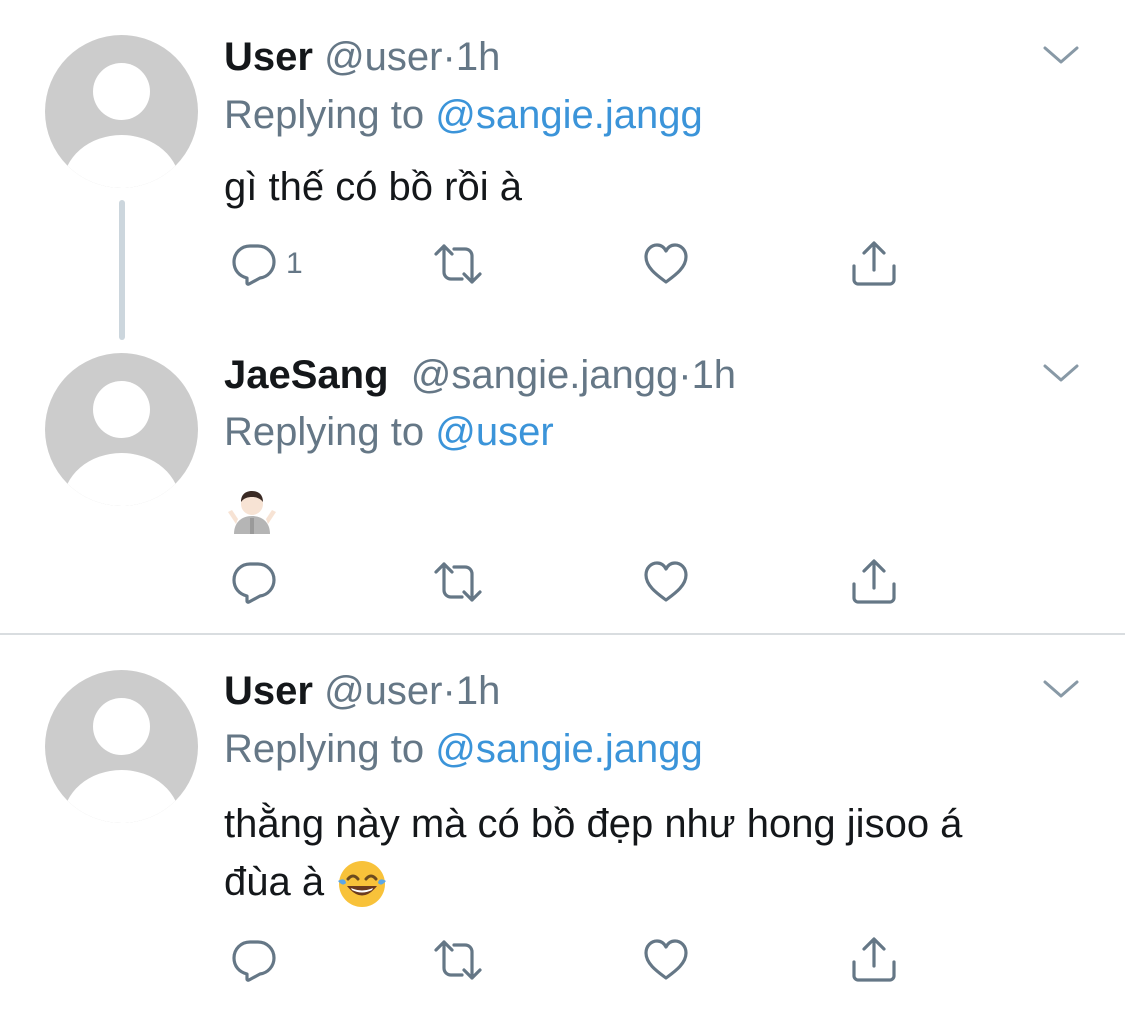  Describe the element at coordinates (373, 187) in the screenshot. I see `tweet-text: gì thế có bồ rồi à` at that location.